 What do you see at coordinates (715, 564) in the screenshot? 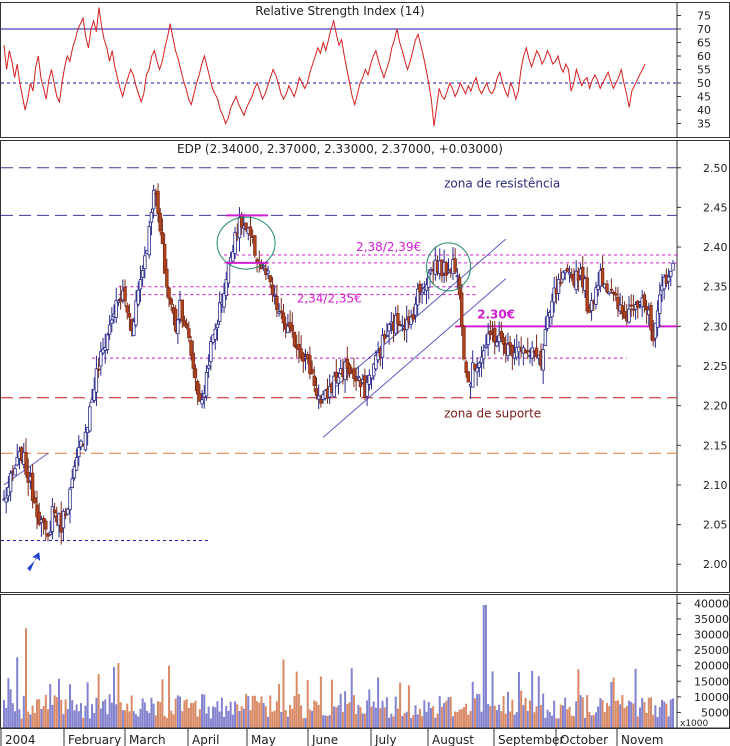
I see `price-tick-label: 2.00` at bounding box center [715, 564].